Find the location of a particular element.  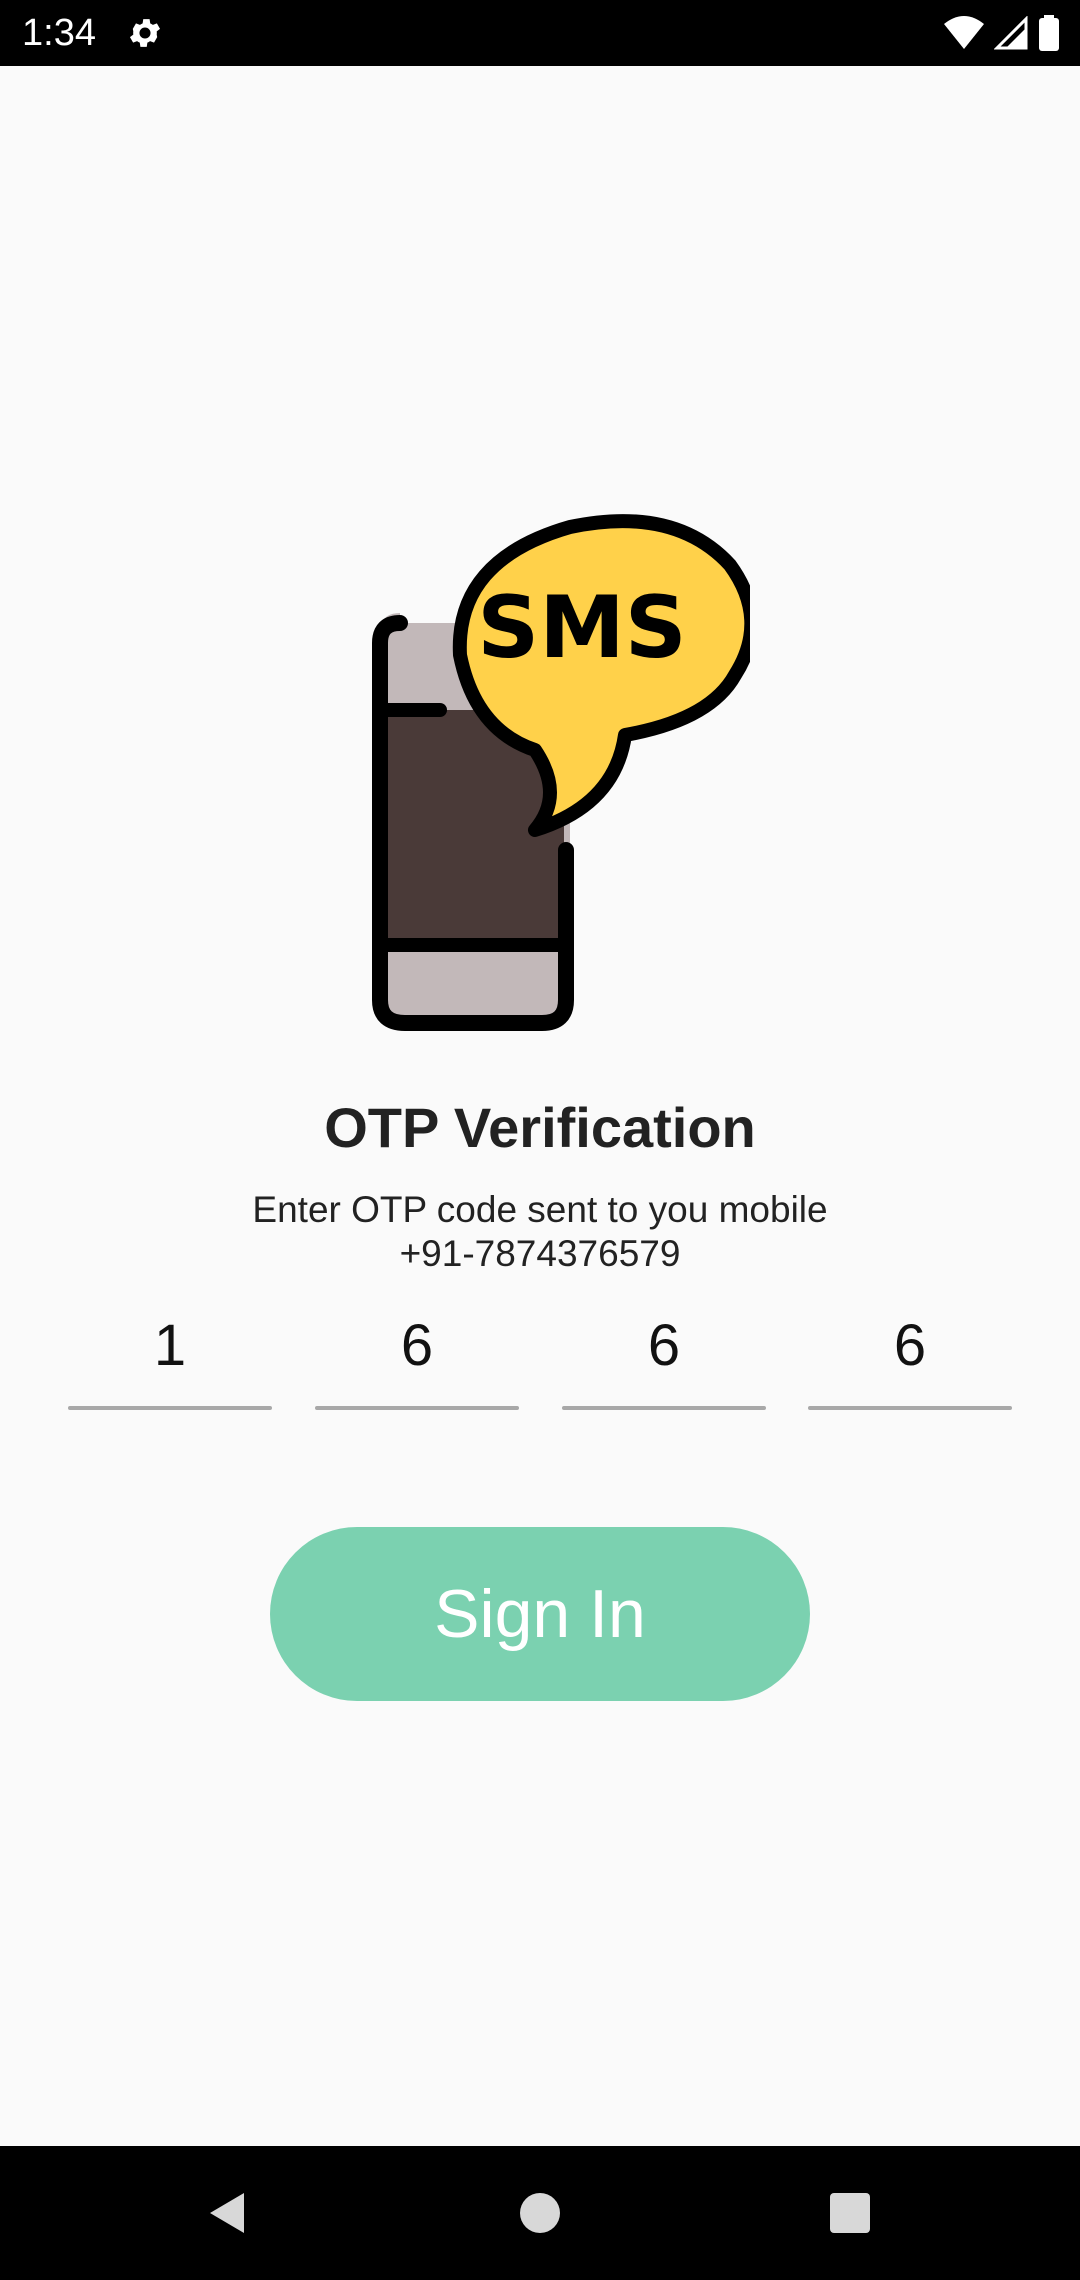

status-bar: 1:34 is located at coordinates (540, 33).